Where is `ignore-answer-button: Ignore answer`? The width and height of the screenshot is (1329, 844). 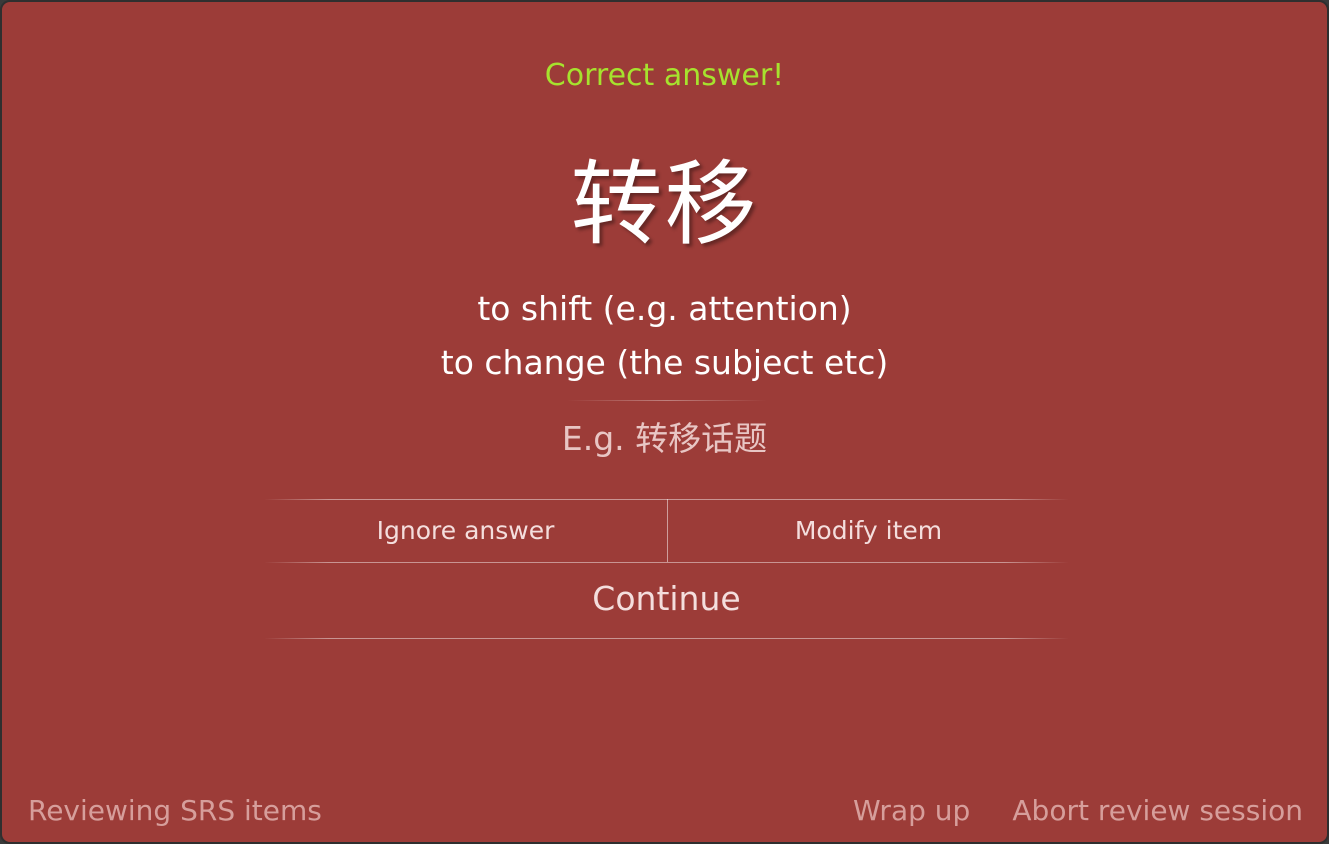 ignore-answer-button: Ignore answer is located at coordinates (465, 530).